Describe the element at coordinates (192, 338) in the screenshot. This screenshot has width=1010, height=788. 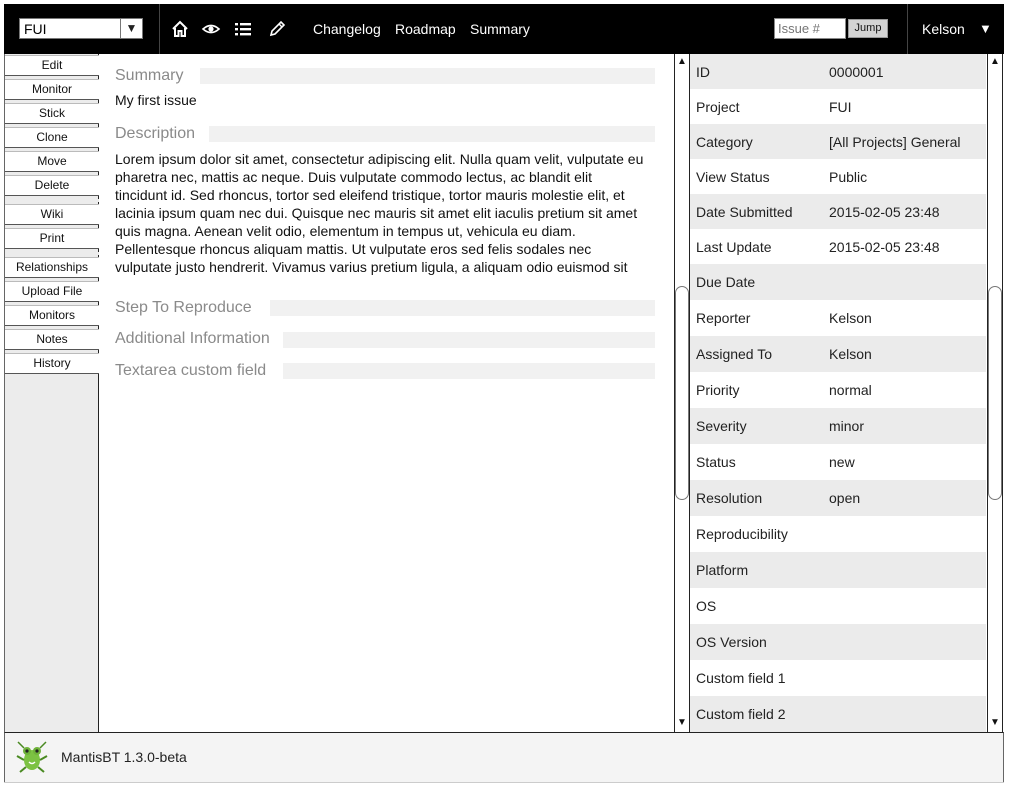
I see `additional-info-heading: Additional Information` at that location.